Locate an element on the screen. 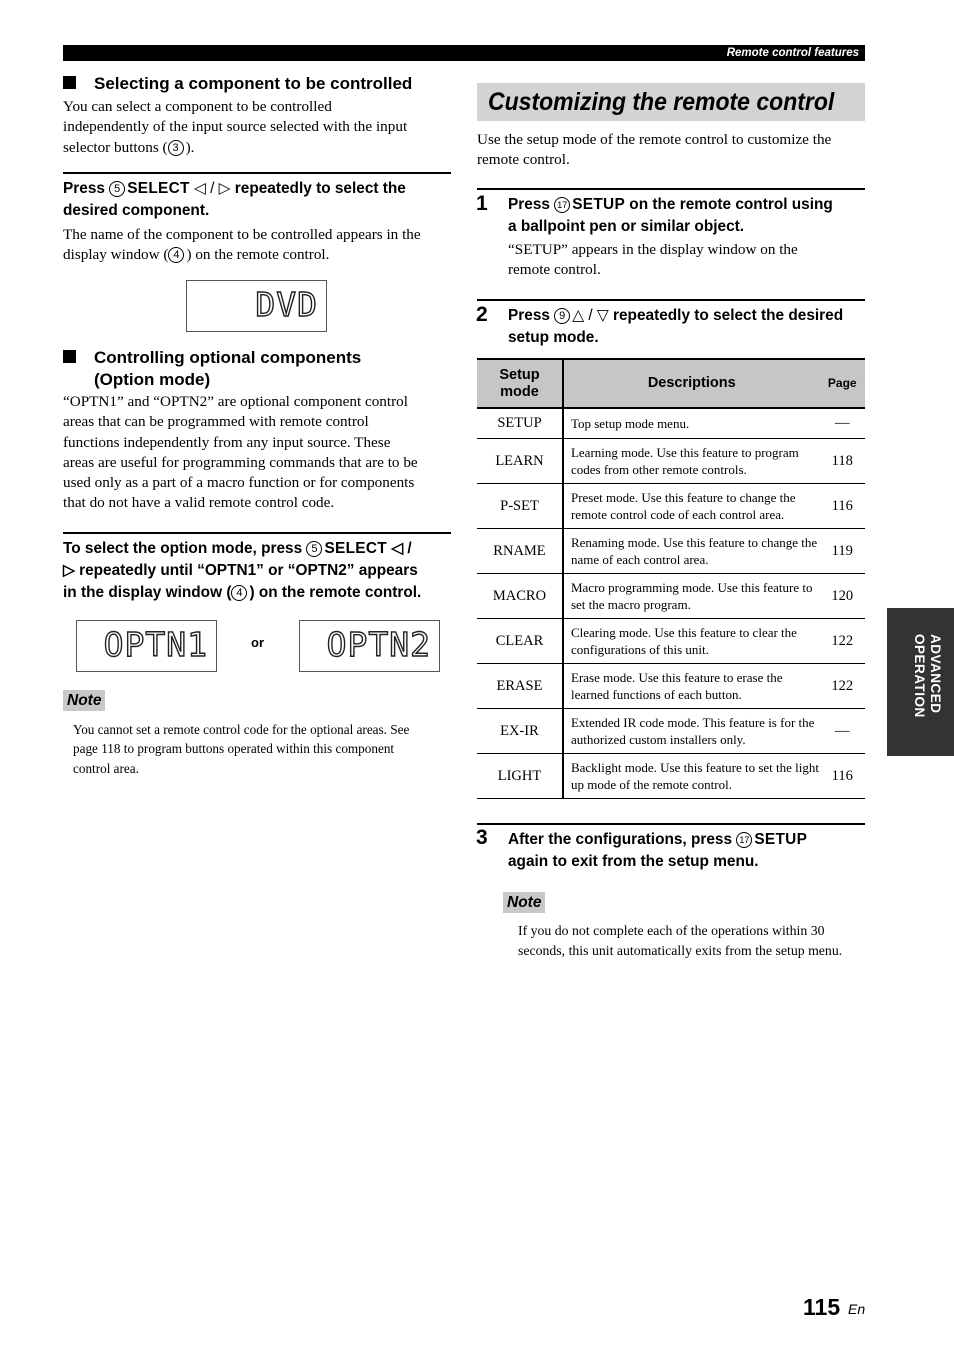 Image resolution: width=954 pixels, height=1348 pixels. cell-page: 122 is located at coordinates (842, 686).